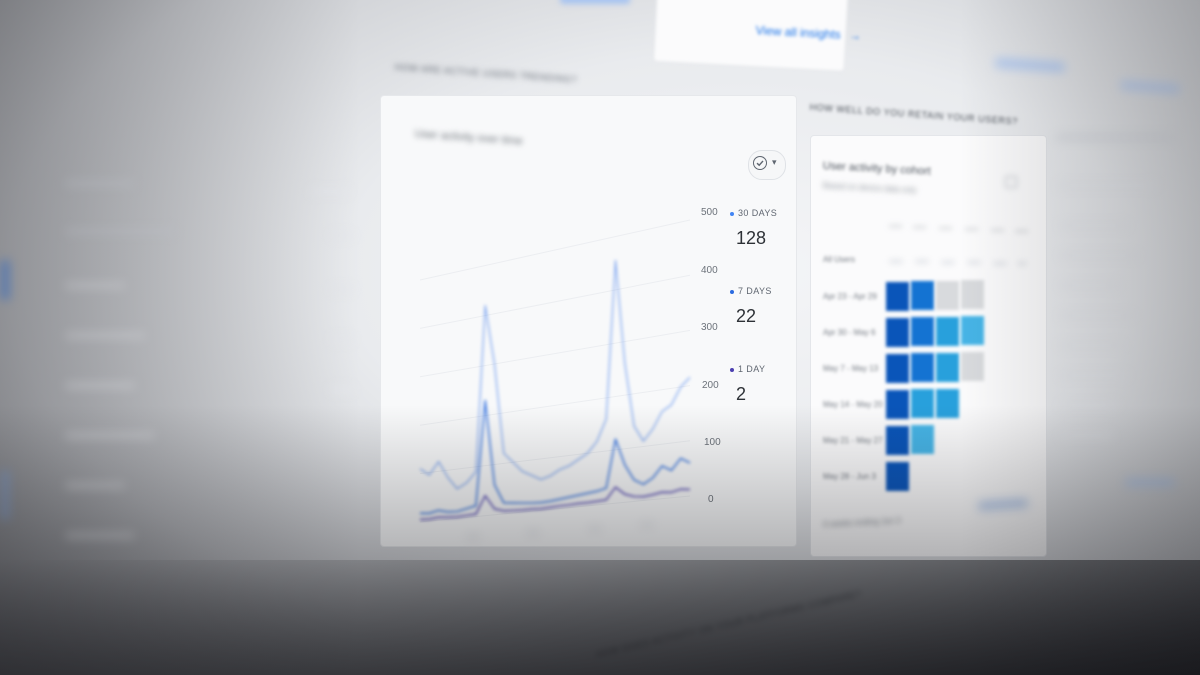 Image resolution: width=1200 pixels, height=675 pixels. What do you see at coordinates (1150, 482) in the screenshot?
I see `right-panel-link` at bounding box center [1150, 482].